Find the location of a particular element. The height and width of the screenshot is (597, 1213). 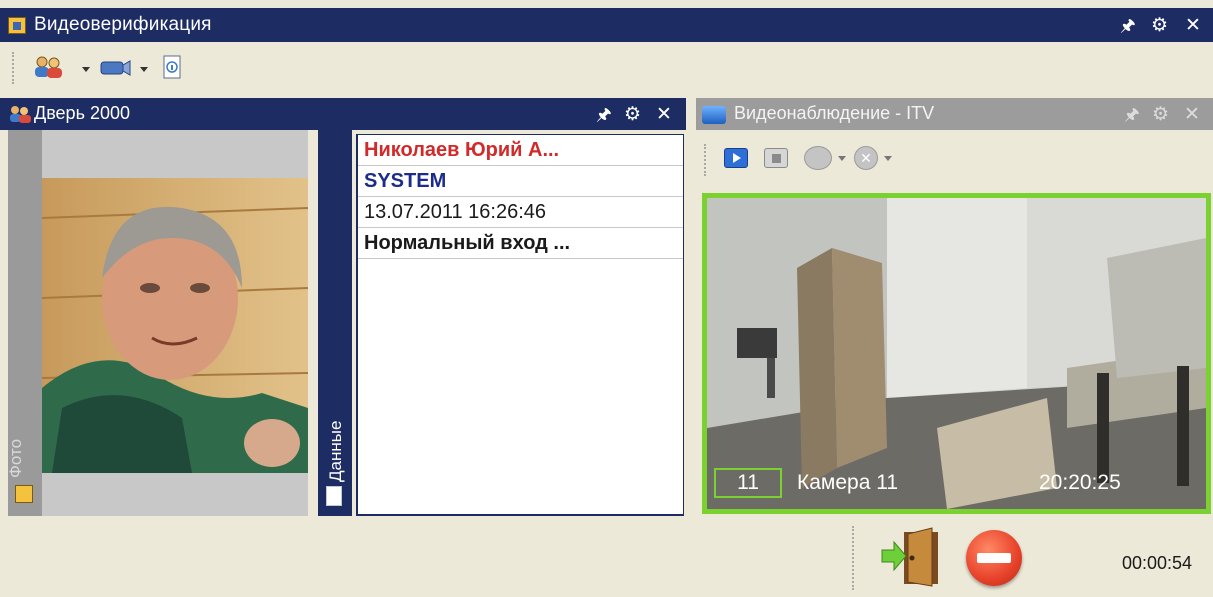

bottom-action-bar: 00:00:54 is located at coordinates (606, 556).